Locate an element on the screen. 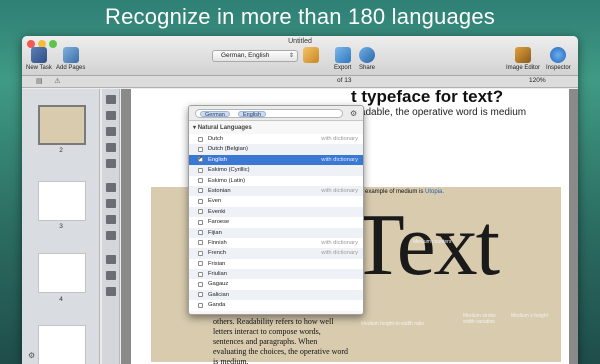  new-task-icon is located at coordinates (38, 55).